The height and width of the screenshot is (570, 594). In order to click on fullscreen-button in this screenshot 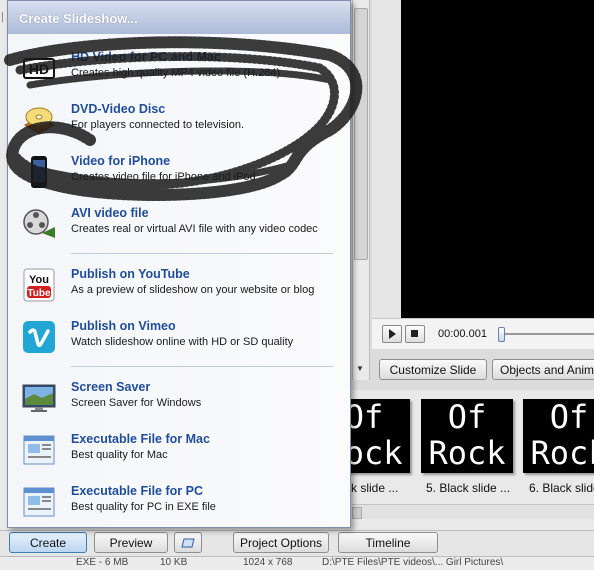, I will do `click(188, 542)`.